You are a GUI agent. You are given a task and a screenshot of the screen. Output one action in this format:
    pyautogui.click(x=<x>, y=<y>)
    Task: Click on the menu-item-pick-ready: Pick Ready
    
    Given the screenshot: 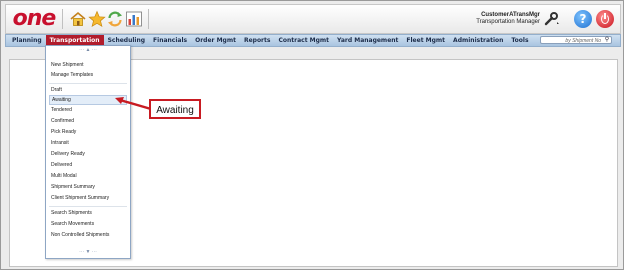 What is the action you would take?
    pyautogui.click(x=88, y=132)
    